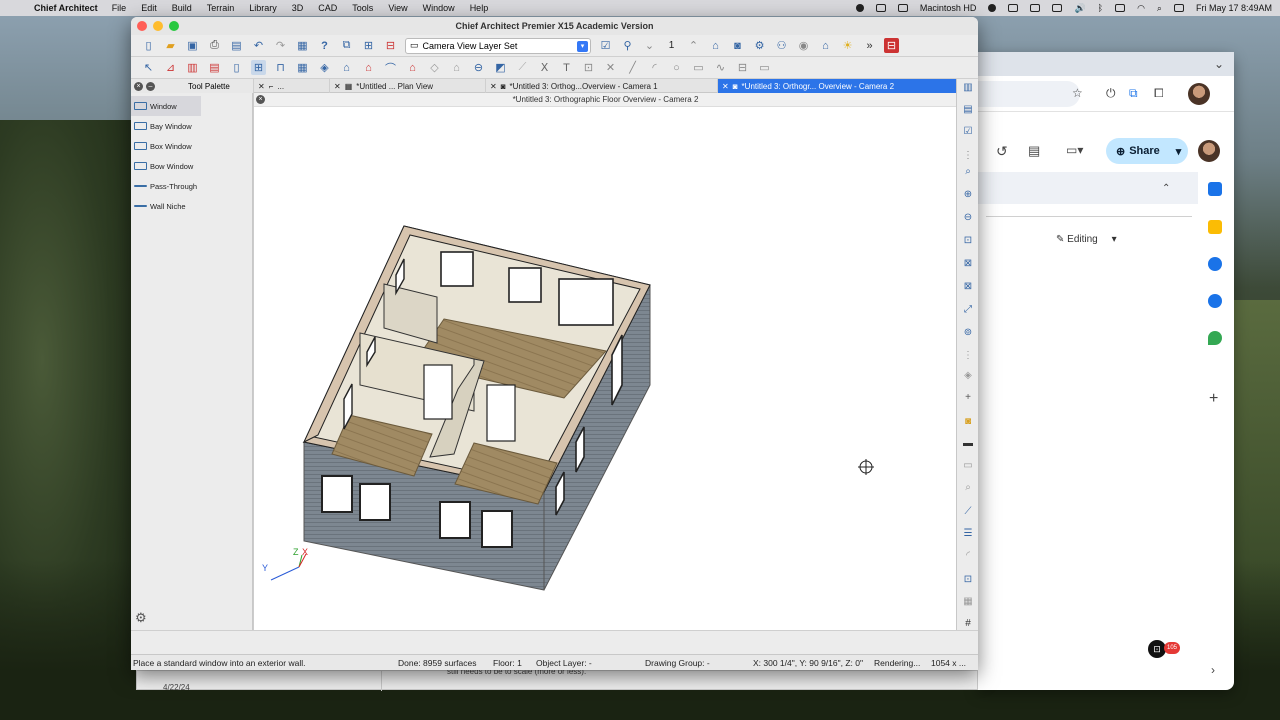 The width and height of the screenshot is (1280, 720). I want to click on dimension-icon: ⟋, so click(522, 67).